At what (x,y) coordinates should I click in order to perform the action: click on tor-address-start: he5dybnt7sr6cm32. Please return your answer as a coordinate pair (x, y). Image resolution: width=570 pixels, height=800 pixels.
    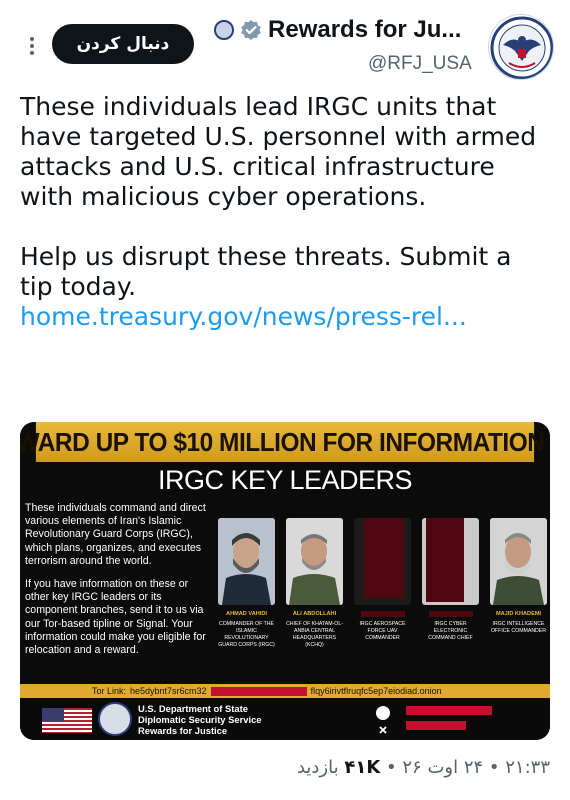
    Looking at the image, I should click on (168, 691).